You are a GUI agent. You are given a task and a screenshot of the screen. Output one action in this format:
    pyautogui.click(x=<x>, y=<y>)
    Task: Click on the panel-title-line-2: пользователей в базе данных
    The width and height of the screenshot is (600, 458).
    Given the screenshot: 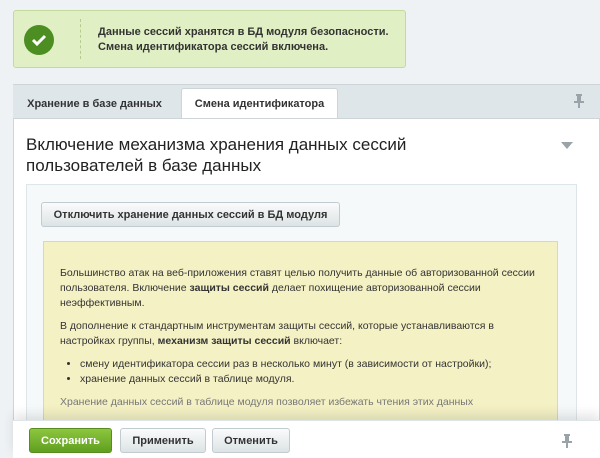 What is the action you would take?
    pyautogui.click(x=144, y=165)
    